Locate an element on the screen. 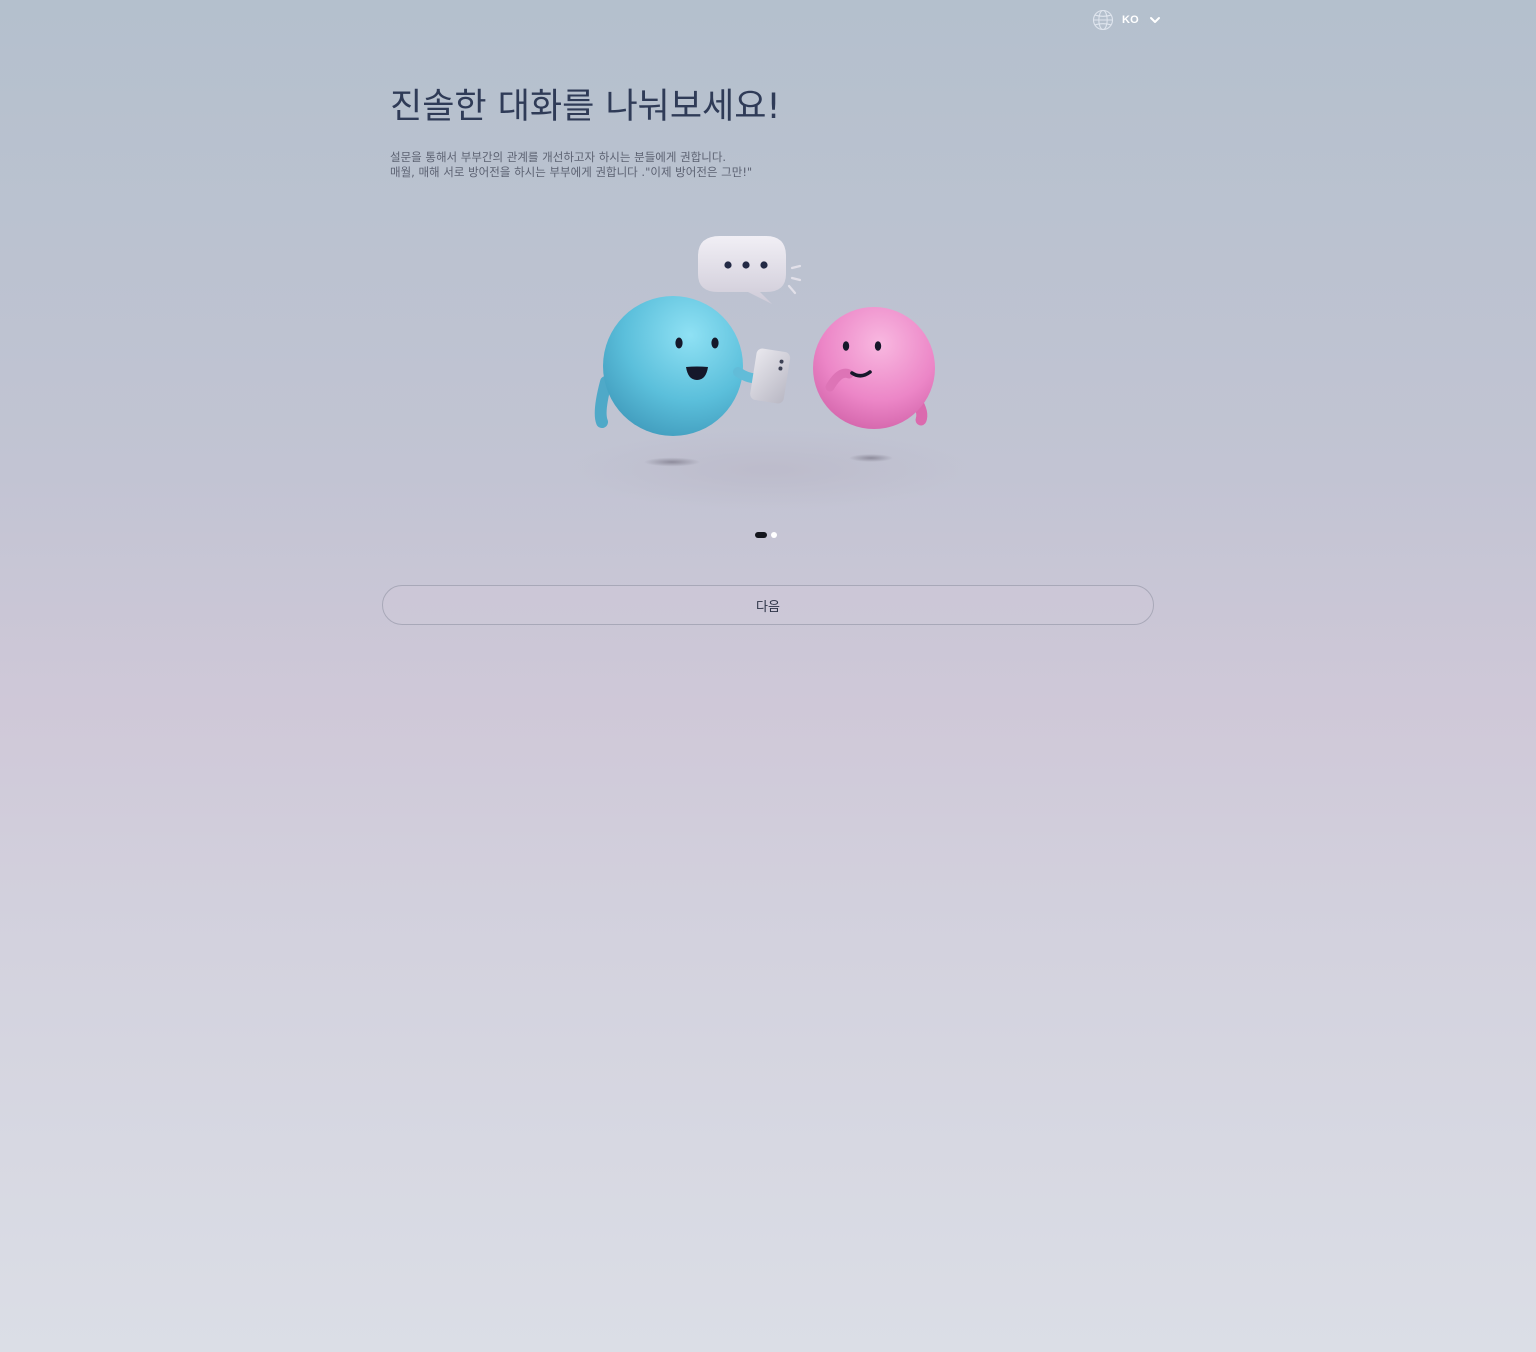 The image size is (1536, 1352). characters-illustration is located at coordinates (770, 373).